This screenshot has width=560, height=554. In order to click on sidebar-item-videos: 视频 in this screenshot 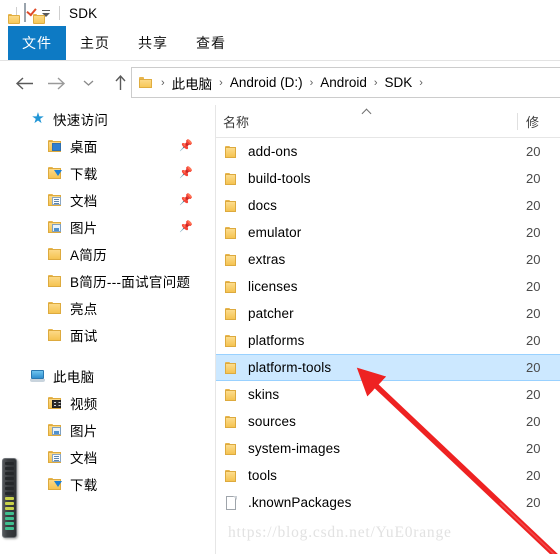, I will do `click(107, 402)`.